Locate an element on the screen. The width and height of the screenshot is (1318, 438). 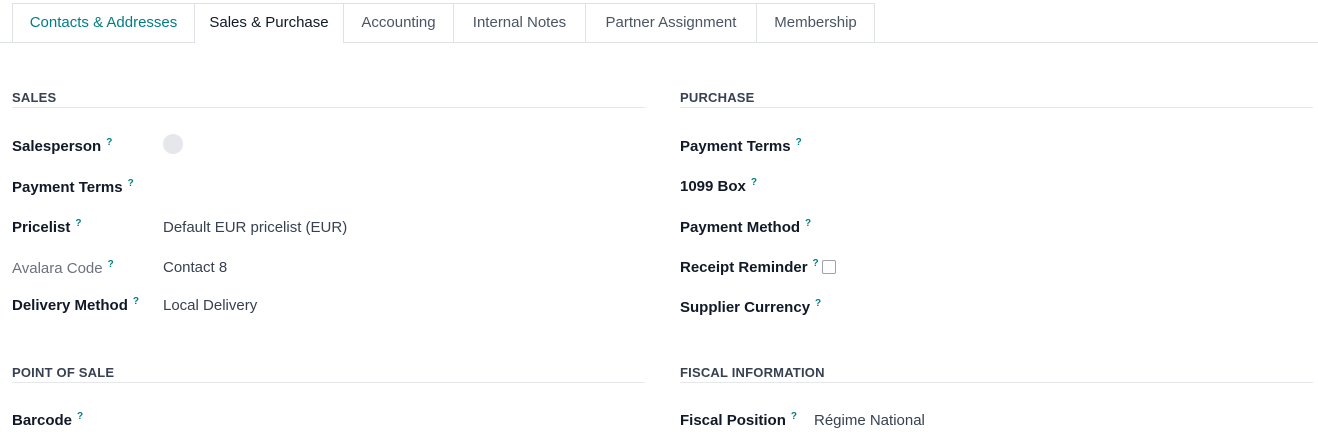
salesperson-label-text: Salesperson is located at coordinates (57, 146).